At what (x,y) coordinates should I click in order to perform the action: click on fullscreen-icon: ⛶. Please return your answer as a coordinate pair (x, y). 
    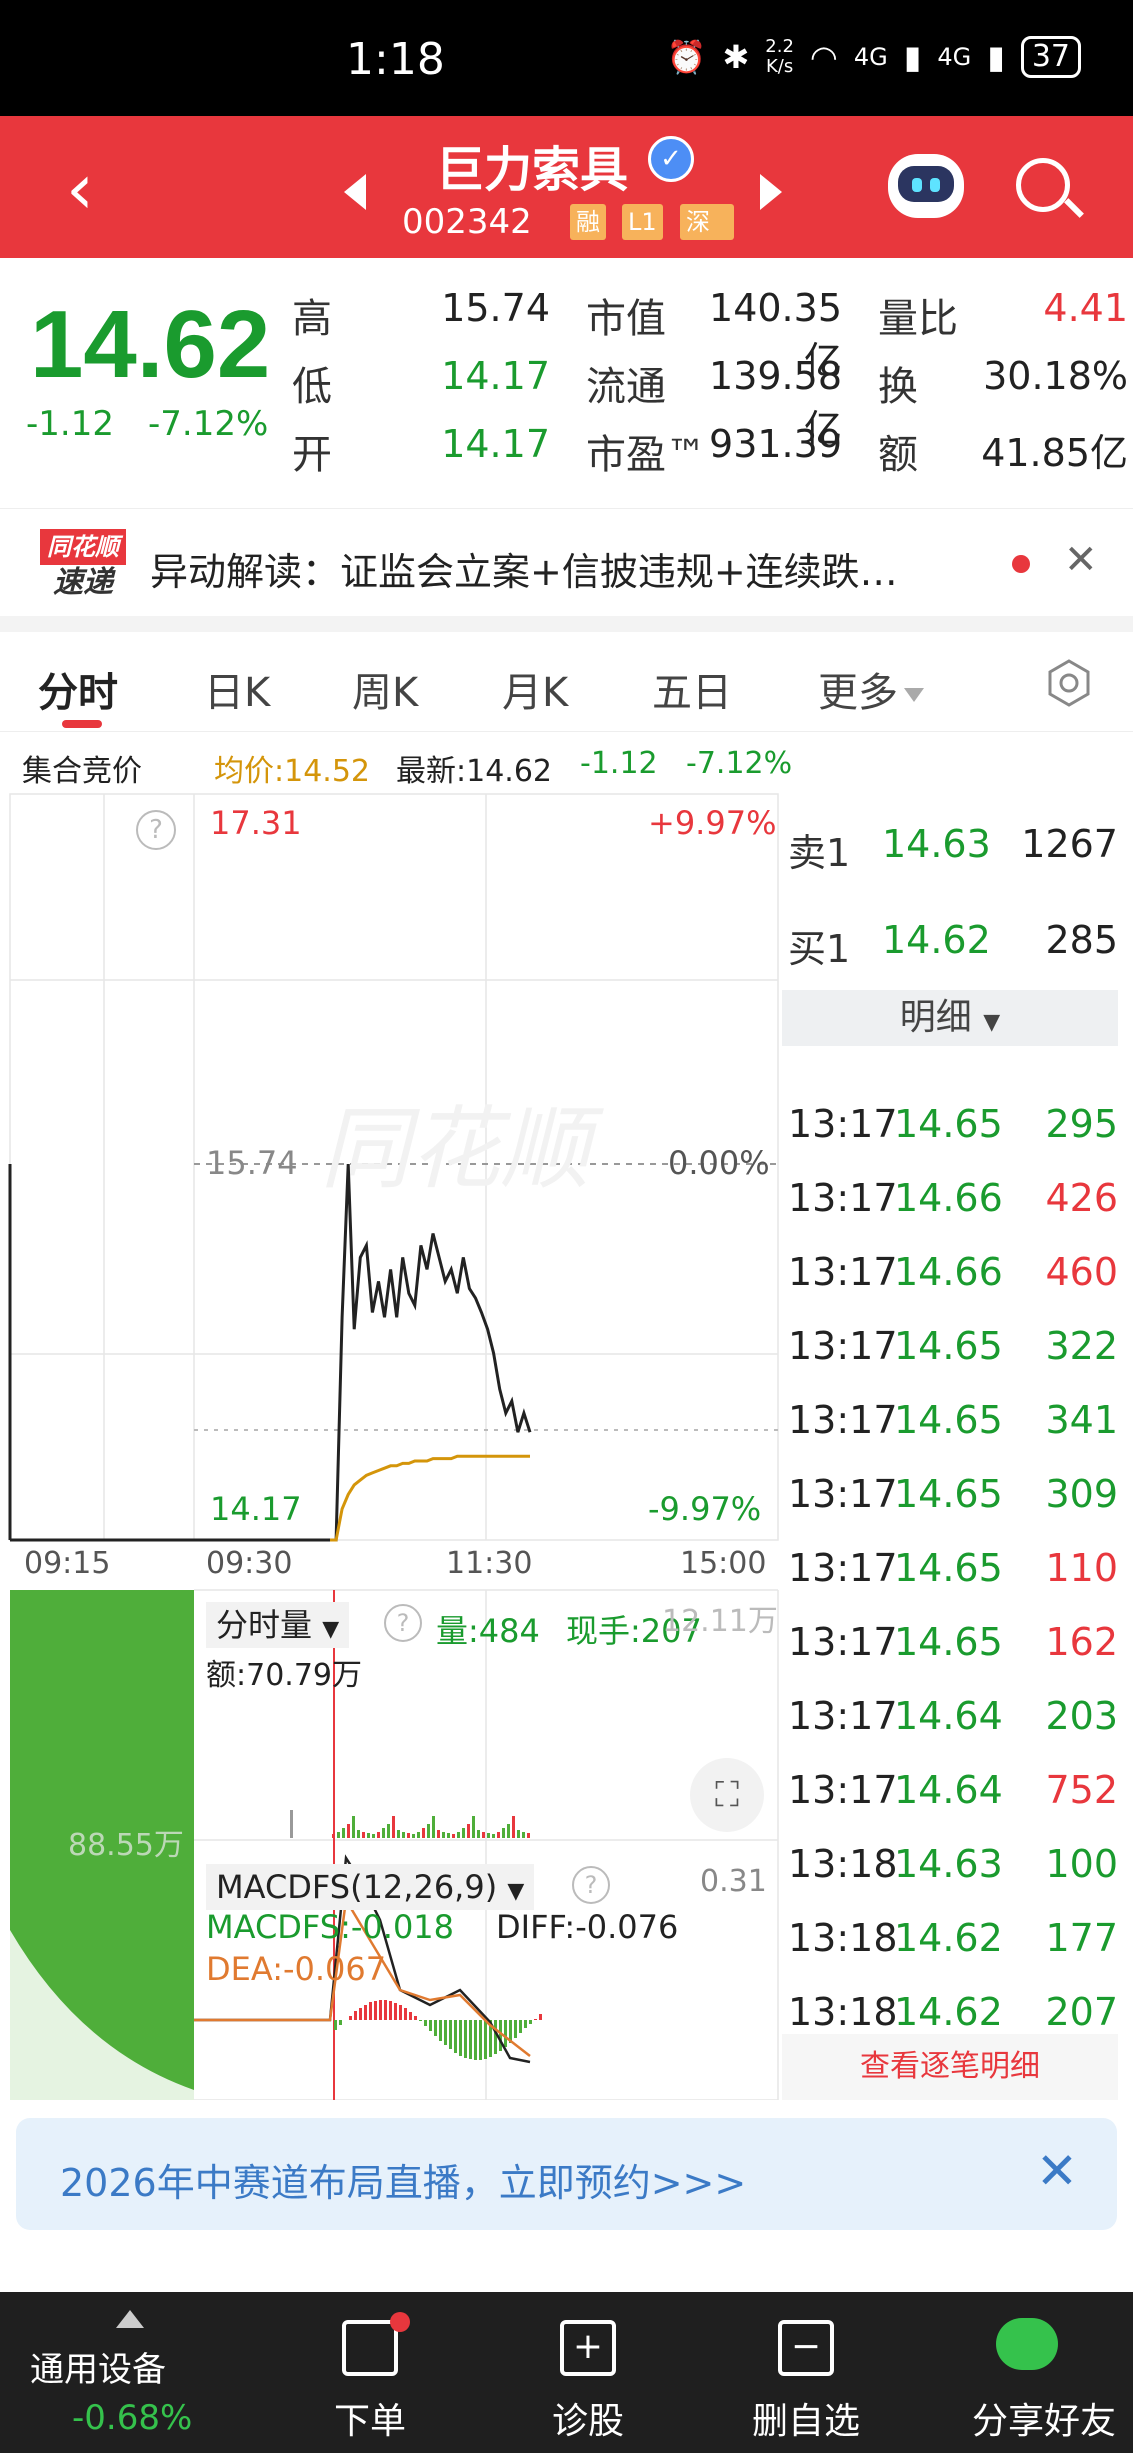
    Looking at the image, I should click on (727, 1795).